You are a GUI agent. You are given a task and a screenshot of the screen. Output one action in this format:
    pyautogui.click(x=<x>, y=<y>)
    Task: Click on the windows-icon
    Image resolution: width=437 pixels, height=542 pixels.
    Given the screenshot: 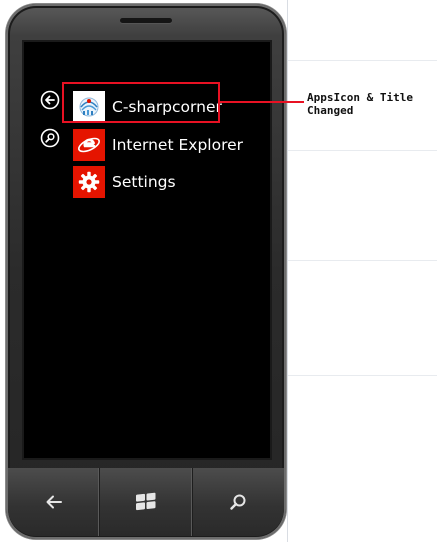 What is the action you would take?
    pyautogui.click(x=145, y=501)
    